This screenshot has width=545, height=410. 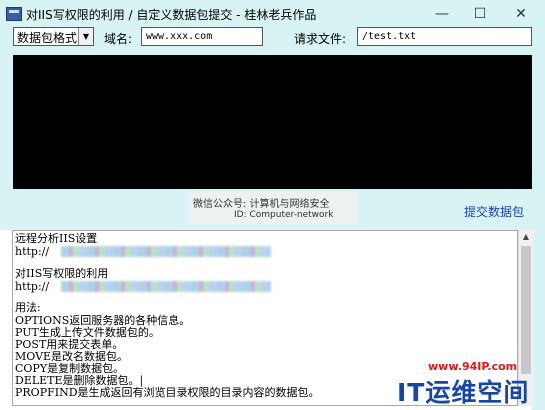 What do you see at coordinates (261, 204) in the screenshot?
I see `watermark-line1: 微信公众号: 计算机与网络安全` at bounding box center [261, 204].